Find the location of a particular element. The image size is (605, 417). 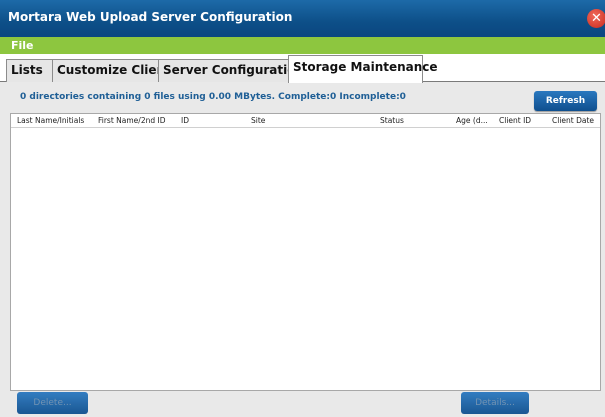

column-last-name: Last Name/Initials is located at coordinates (50, 120).